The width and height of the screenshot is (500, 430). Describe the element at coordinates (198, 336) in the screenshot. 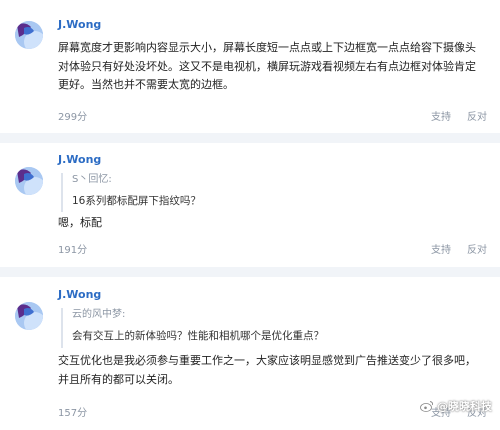

I see `quoted-text: 会有交互上的新体验吗？性能和相机哪个是优化重点？` at that location.